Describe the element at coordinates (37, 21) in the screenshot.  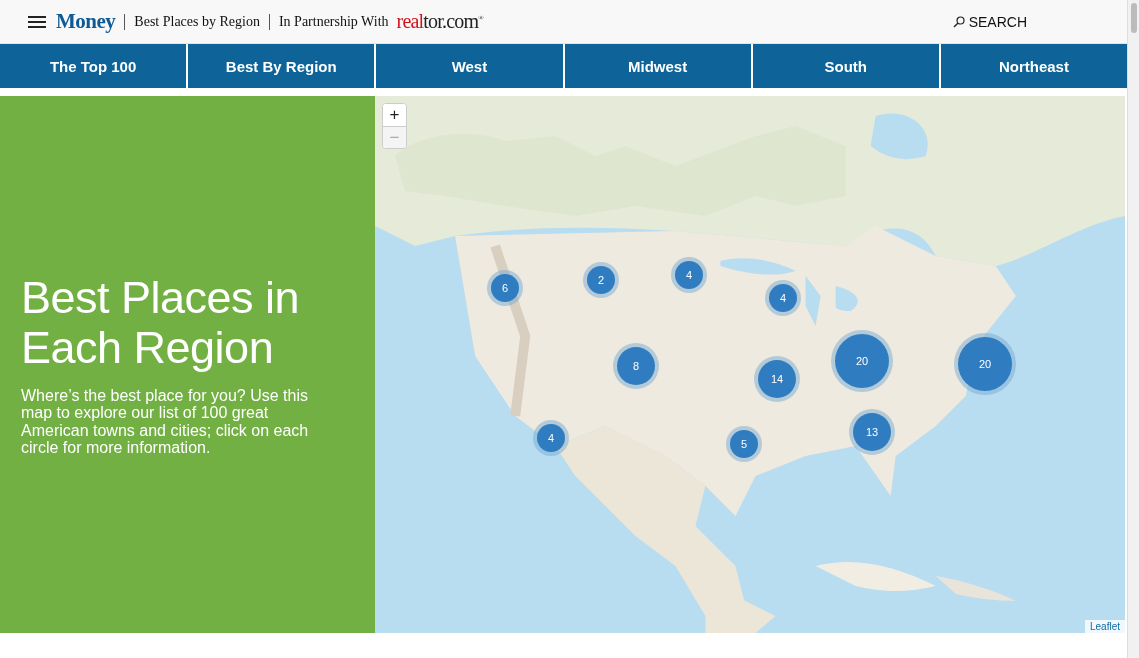
I see `menu-icon` at that location.